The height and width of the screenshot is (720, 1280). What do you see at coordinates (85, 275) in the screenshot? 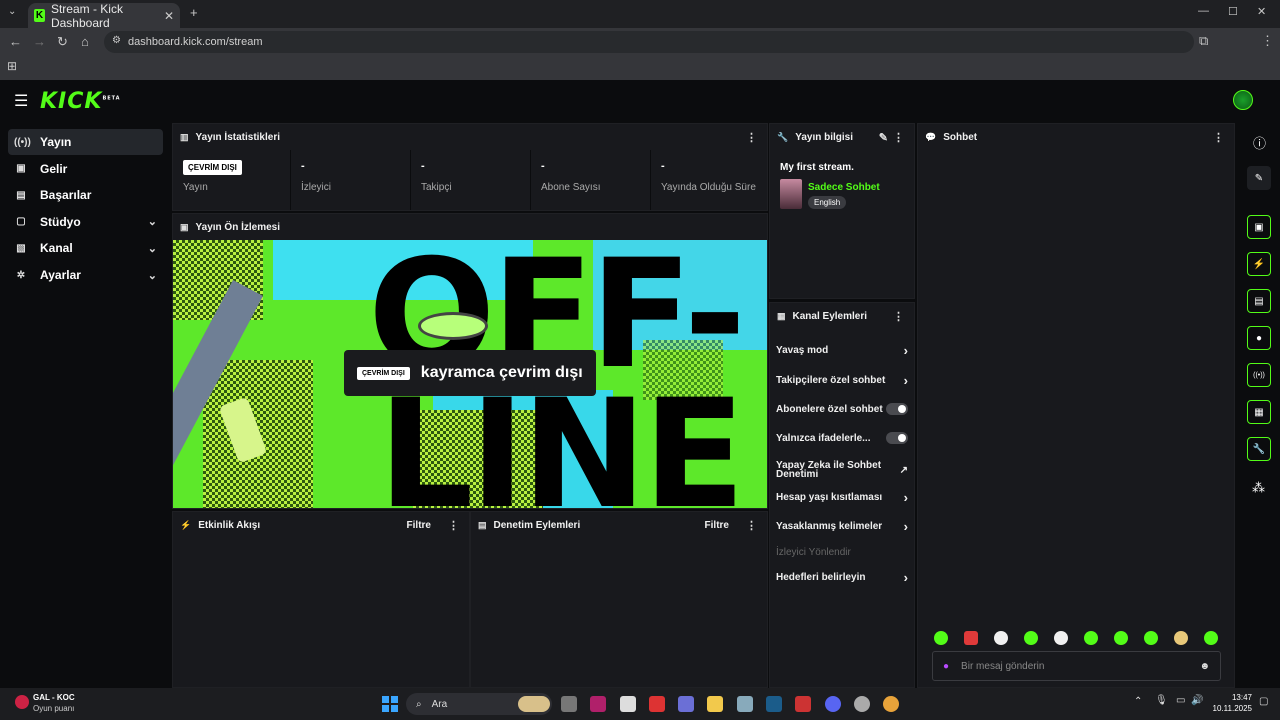
I see `sidebar-item-ayarlar: ✲ Ayarlar ⌄` at bounding box center [85, 275].